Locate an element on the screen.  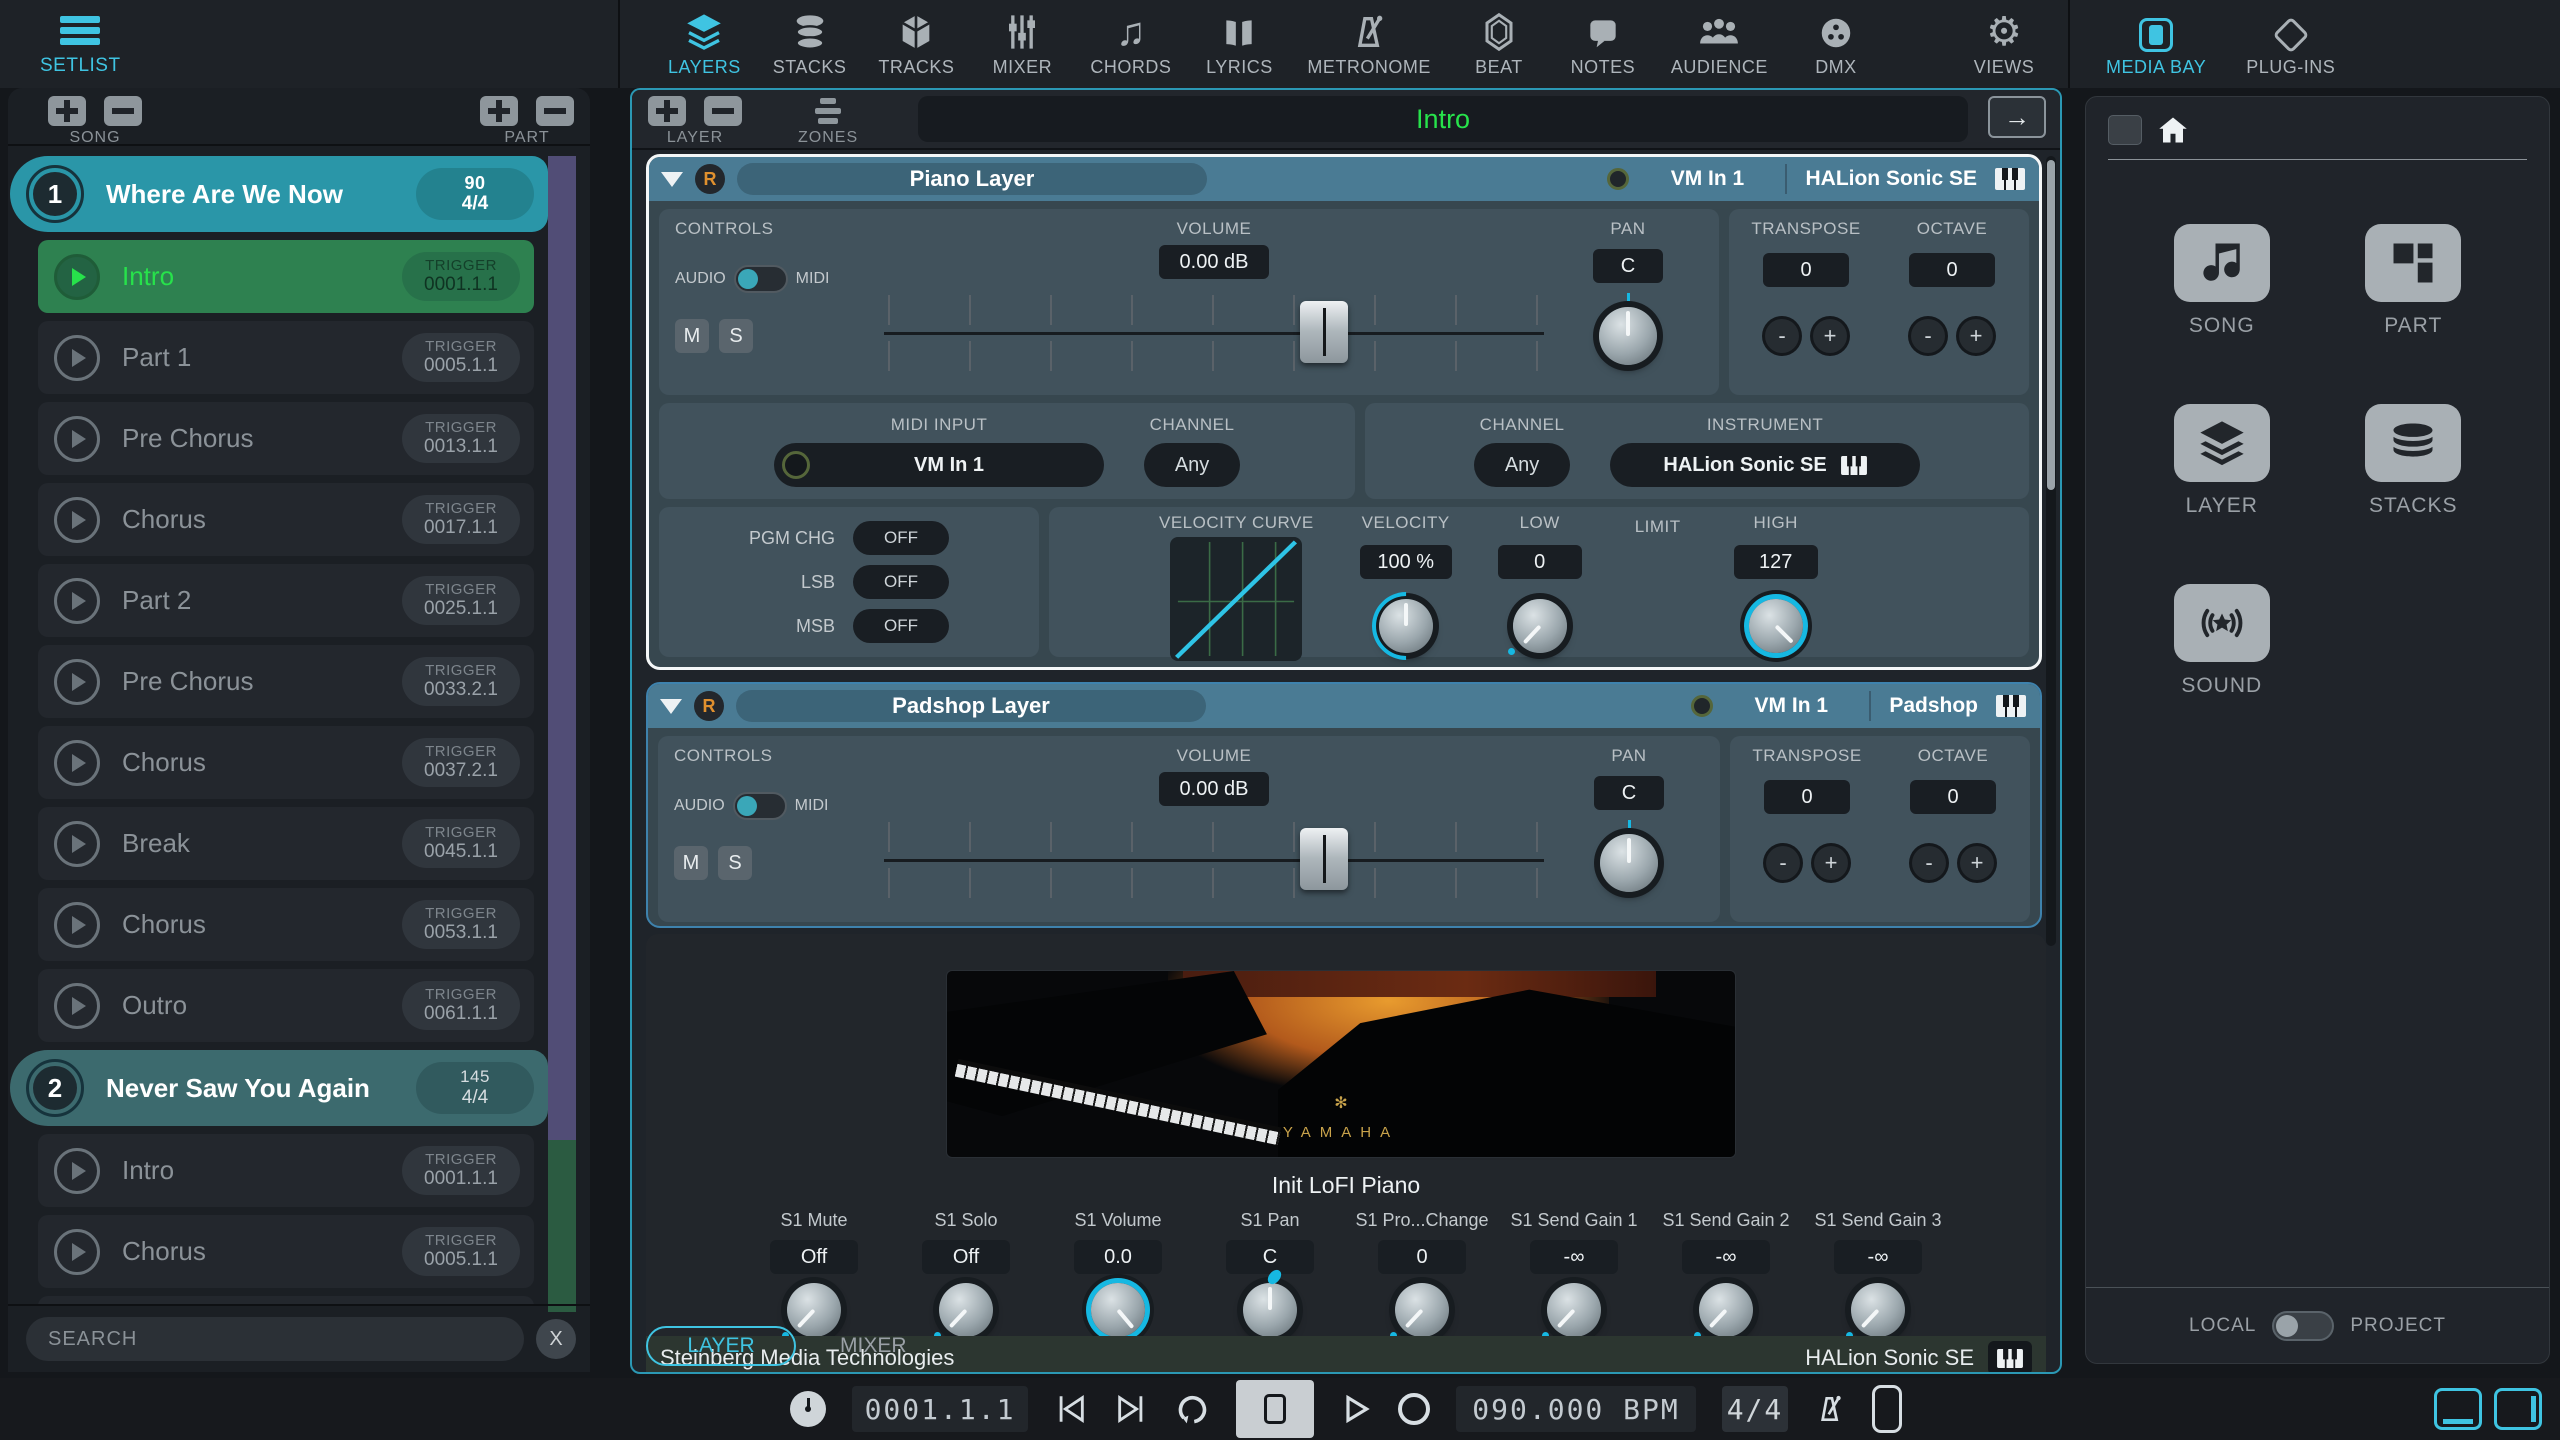
go-to-end-button is located at coordinates (1131, 1409).